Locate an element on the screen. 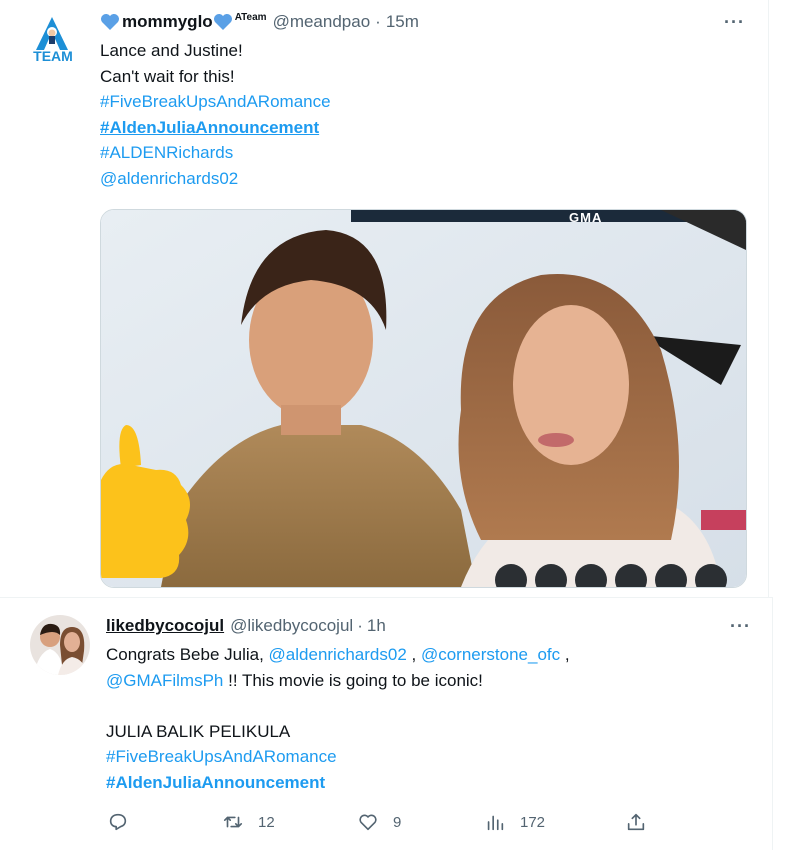 The image size is (800, 850). text-span: Congrats Bebe Julia, is located at coordinates (187, 654).